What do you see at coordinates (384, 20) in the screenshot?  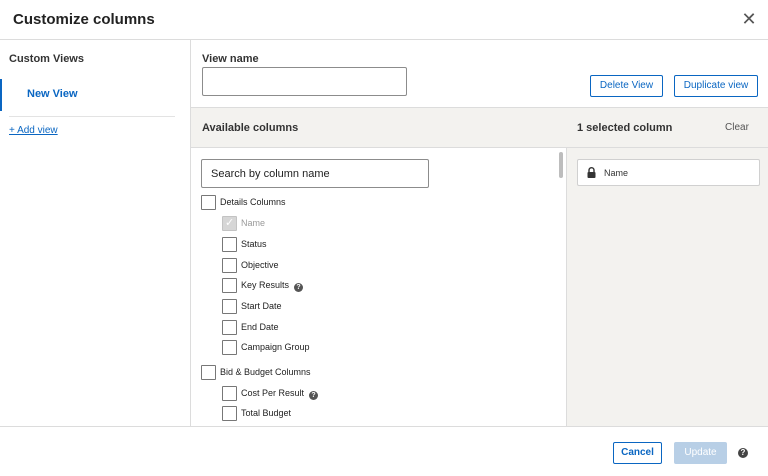 I see `dialog-header: Customize columns ✕` at bounding box center [384, 20].